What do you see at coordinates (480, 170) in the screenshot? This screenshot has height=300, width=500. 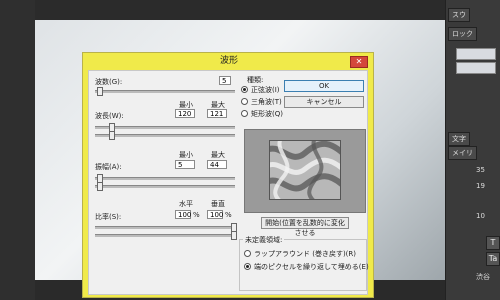 I see `font-size-value: 35` at bounding box center [480, 170].